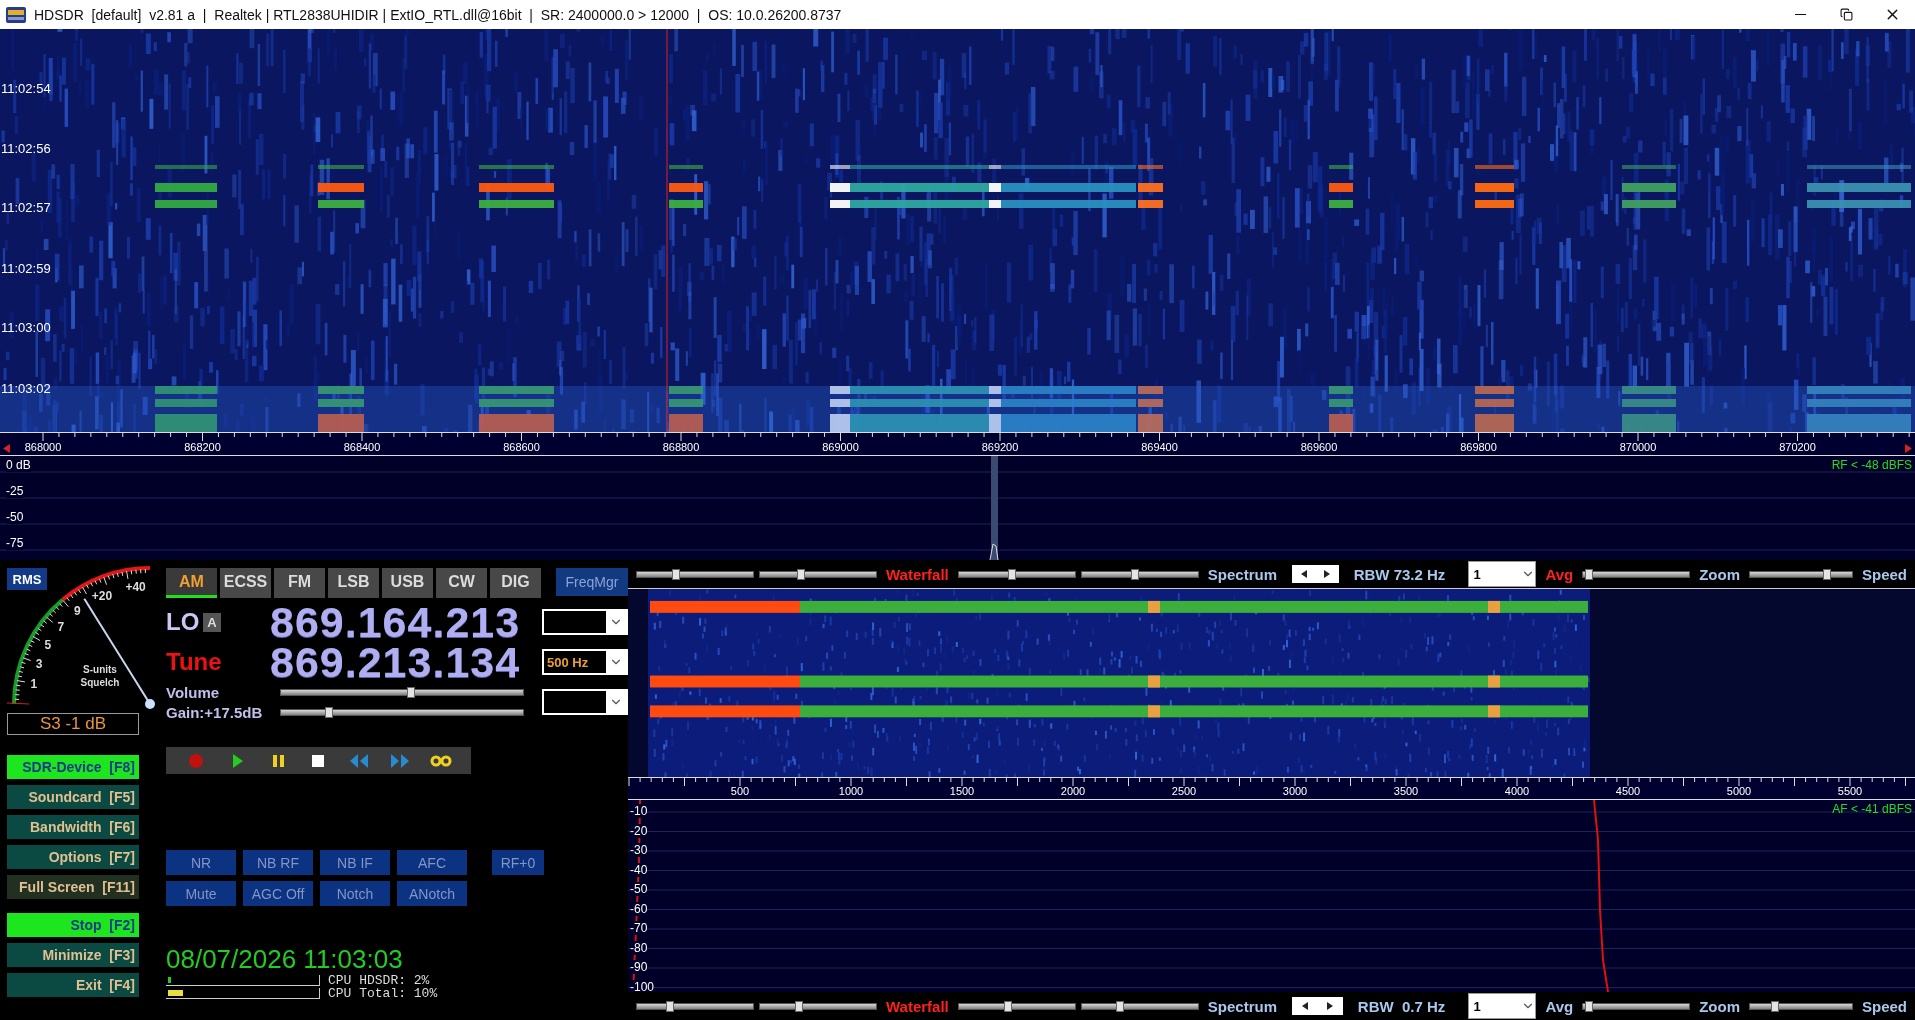 The image size is (1915, 1020). What do you see at coordinates (355, 862) in the screenshot?
I see `dsp-button: NB IF` at bounding box center [355, 862].